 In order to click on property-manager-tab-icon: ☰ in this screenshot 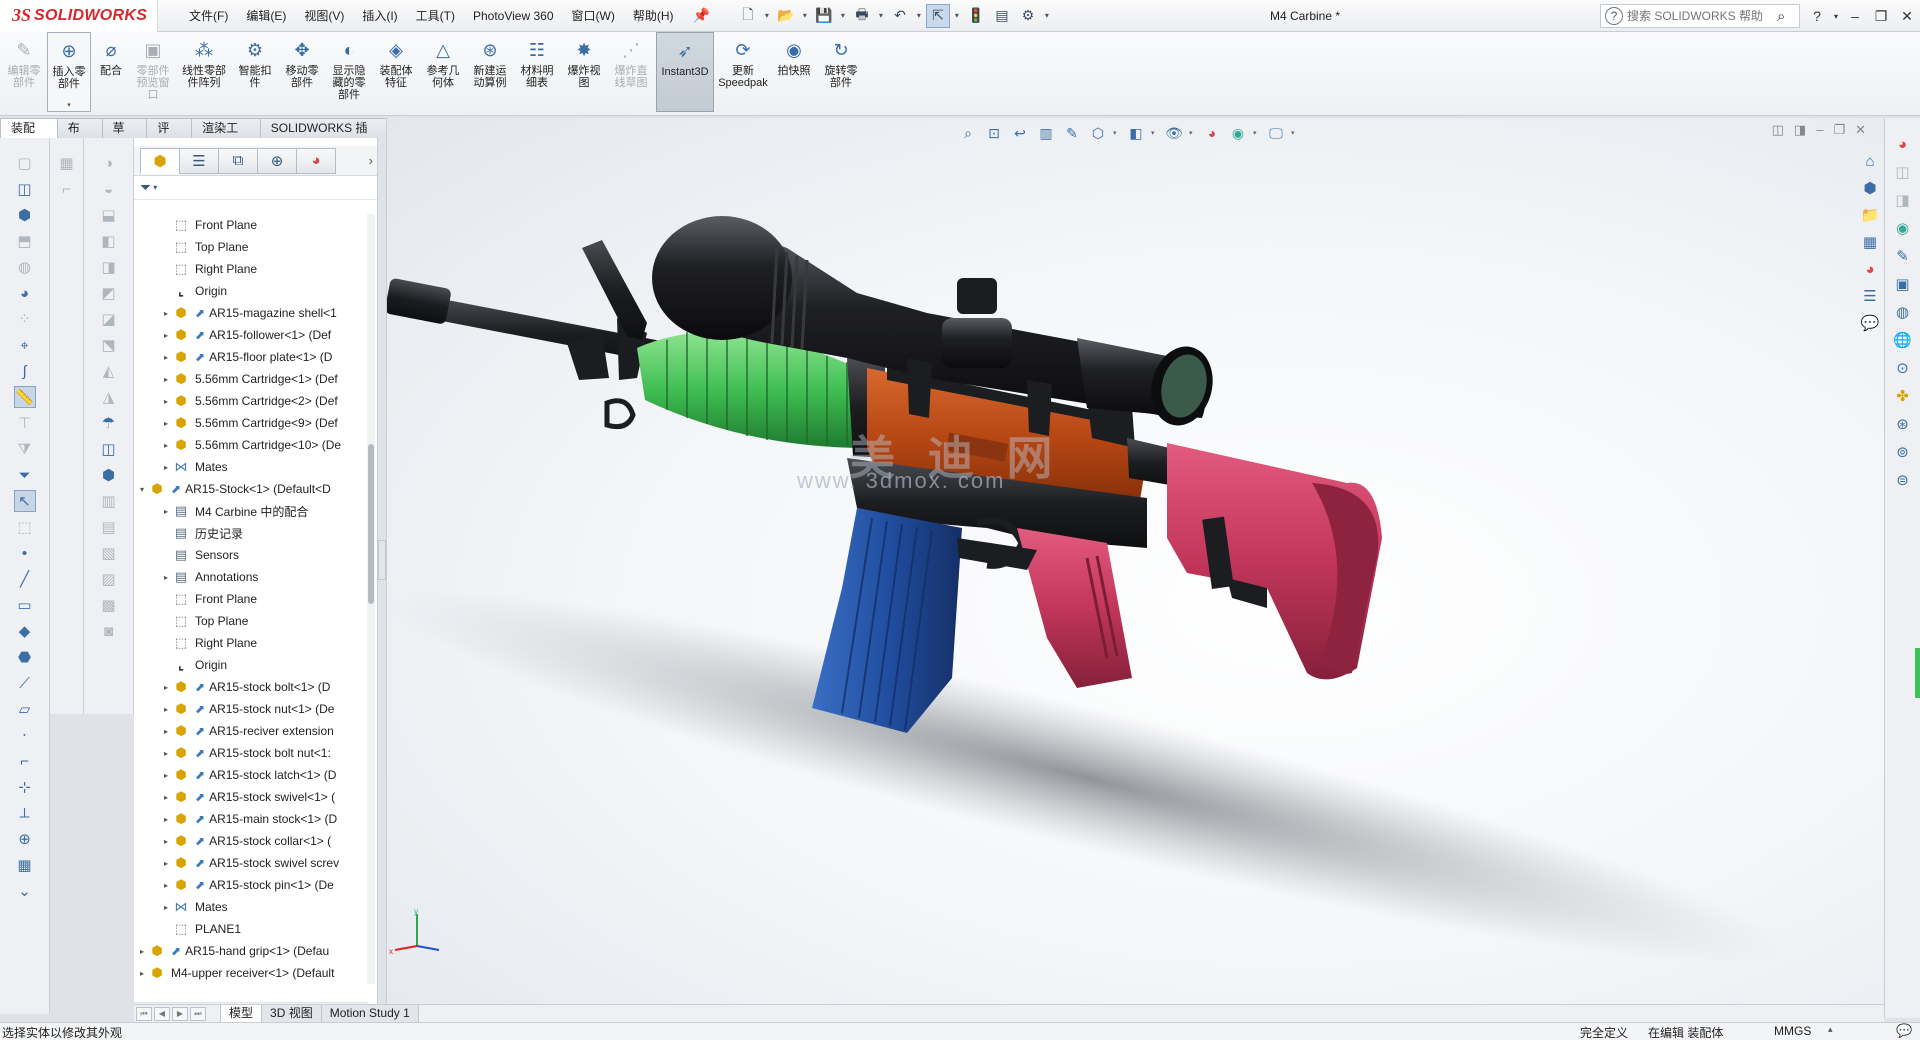, I will do `click(199, 160)`.